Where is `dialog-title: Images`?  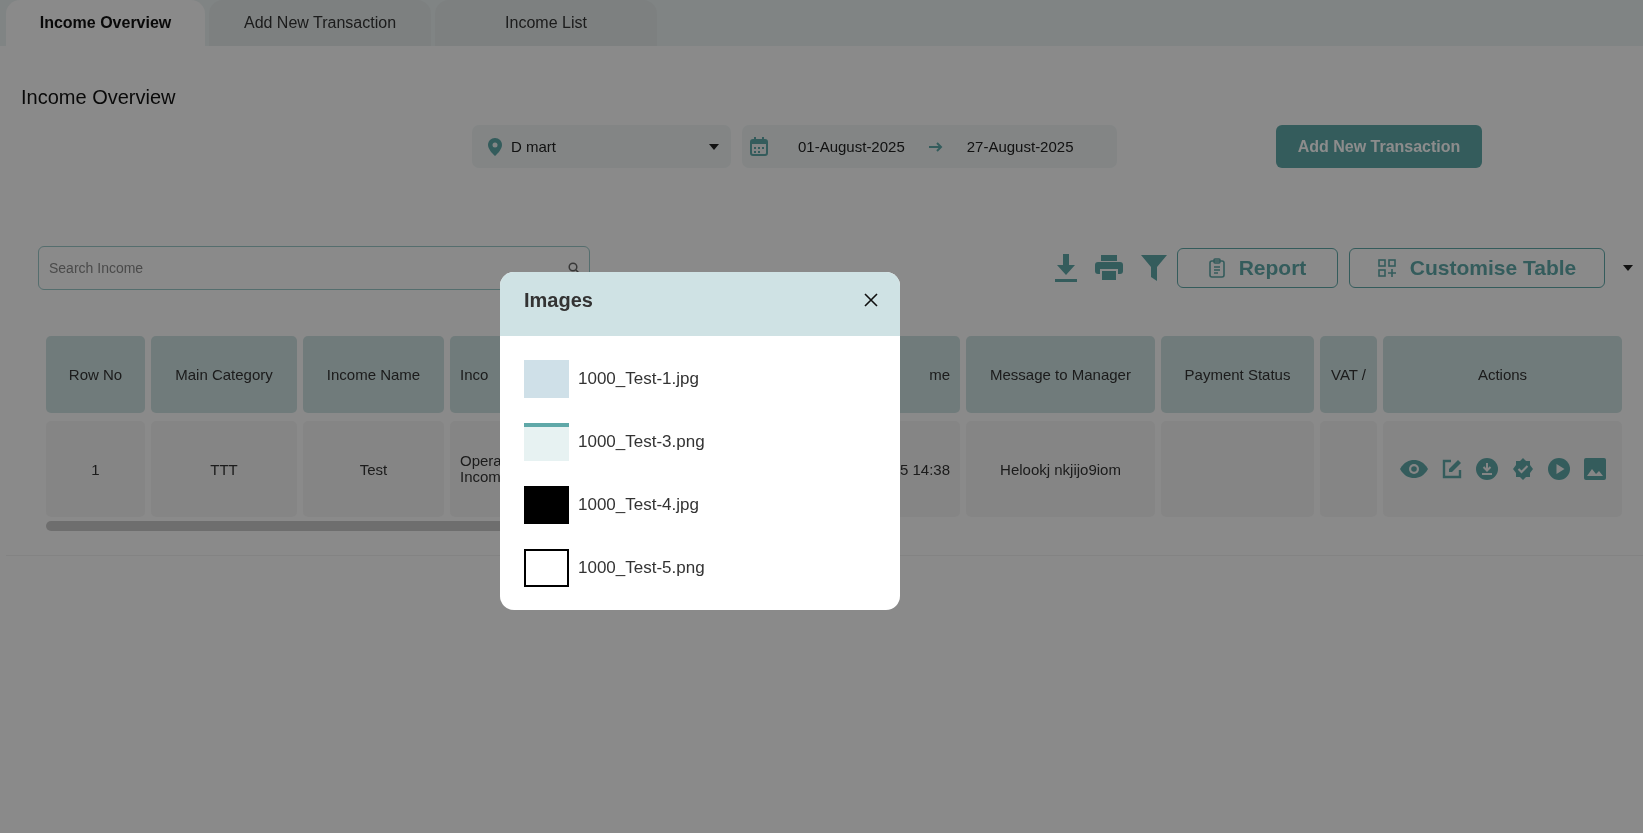 dialog-title: Images is located at coordinates (558, 300).